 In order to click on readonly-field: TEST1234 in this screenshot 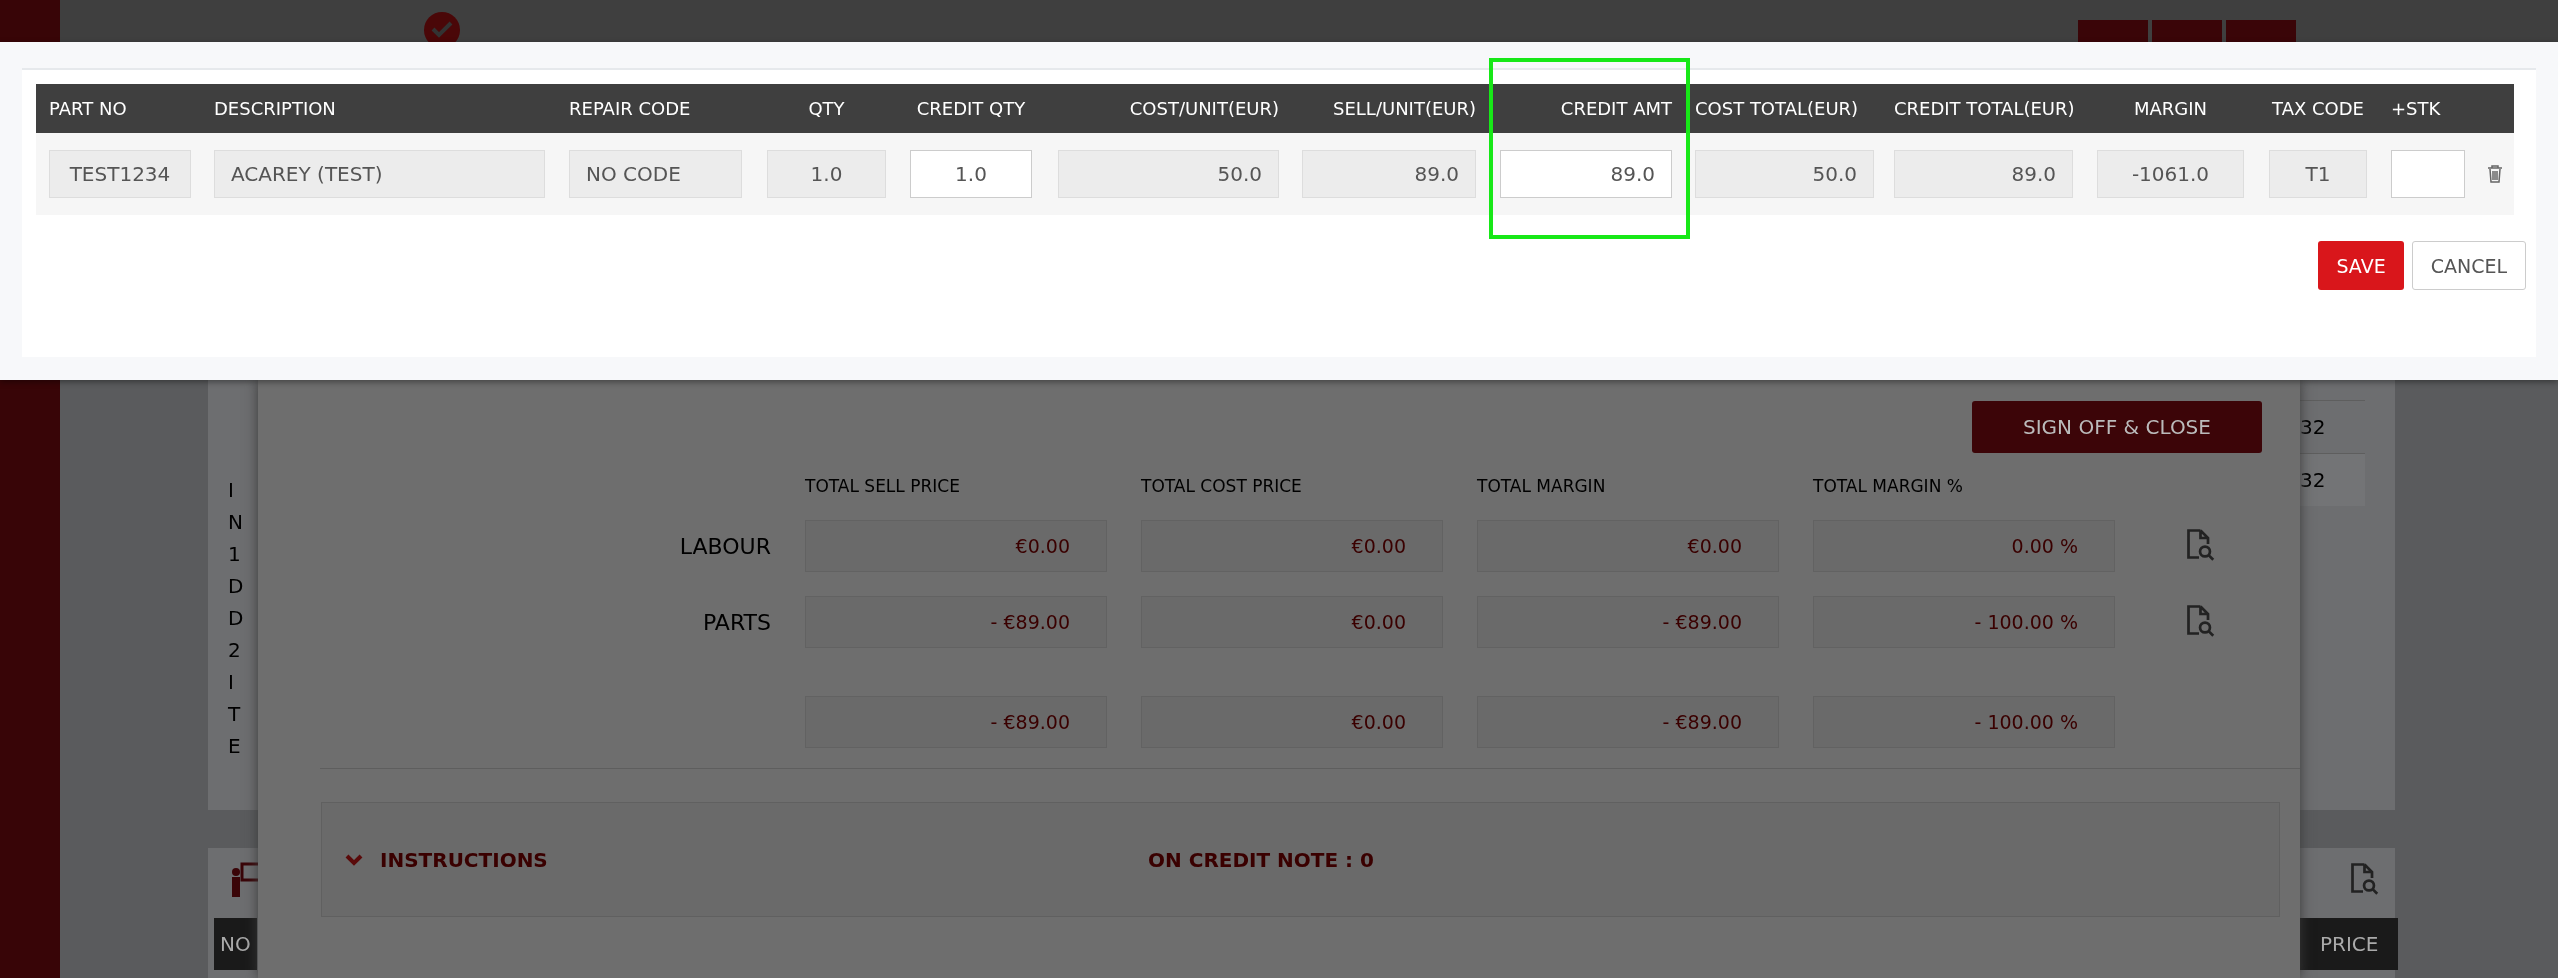, I will do `click(120, 174)`.